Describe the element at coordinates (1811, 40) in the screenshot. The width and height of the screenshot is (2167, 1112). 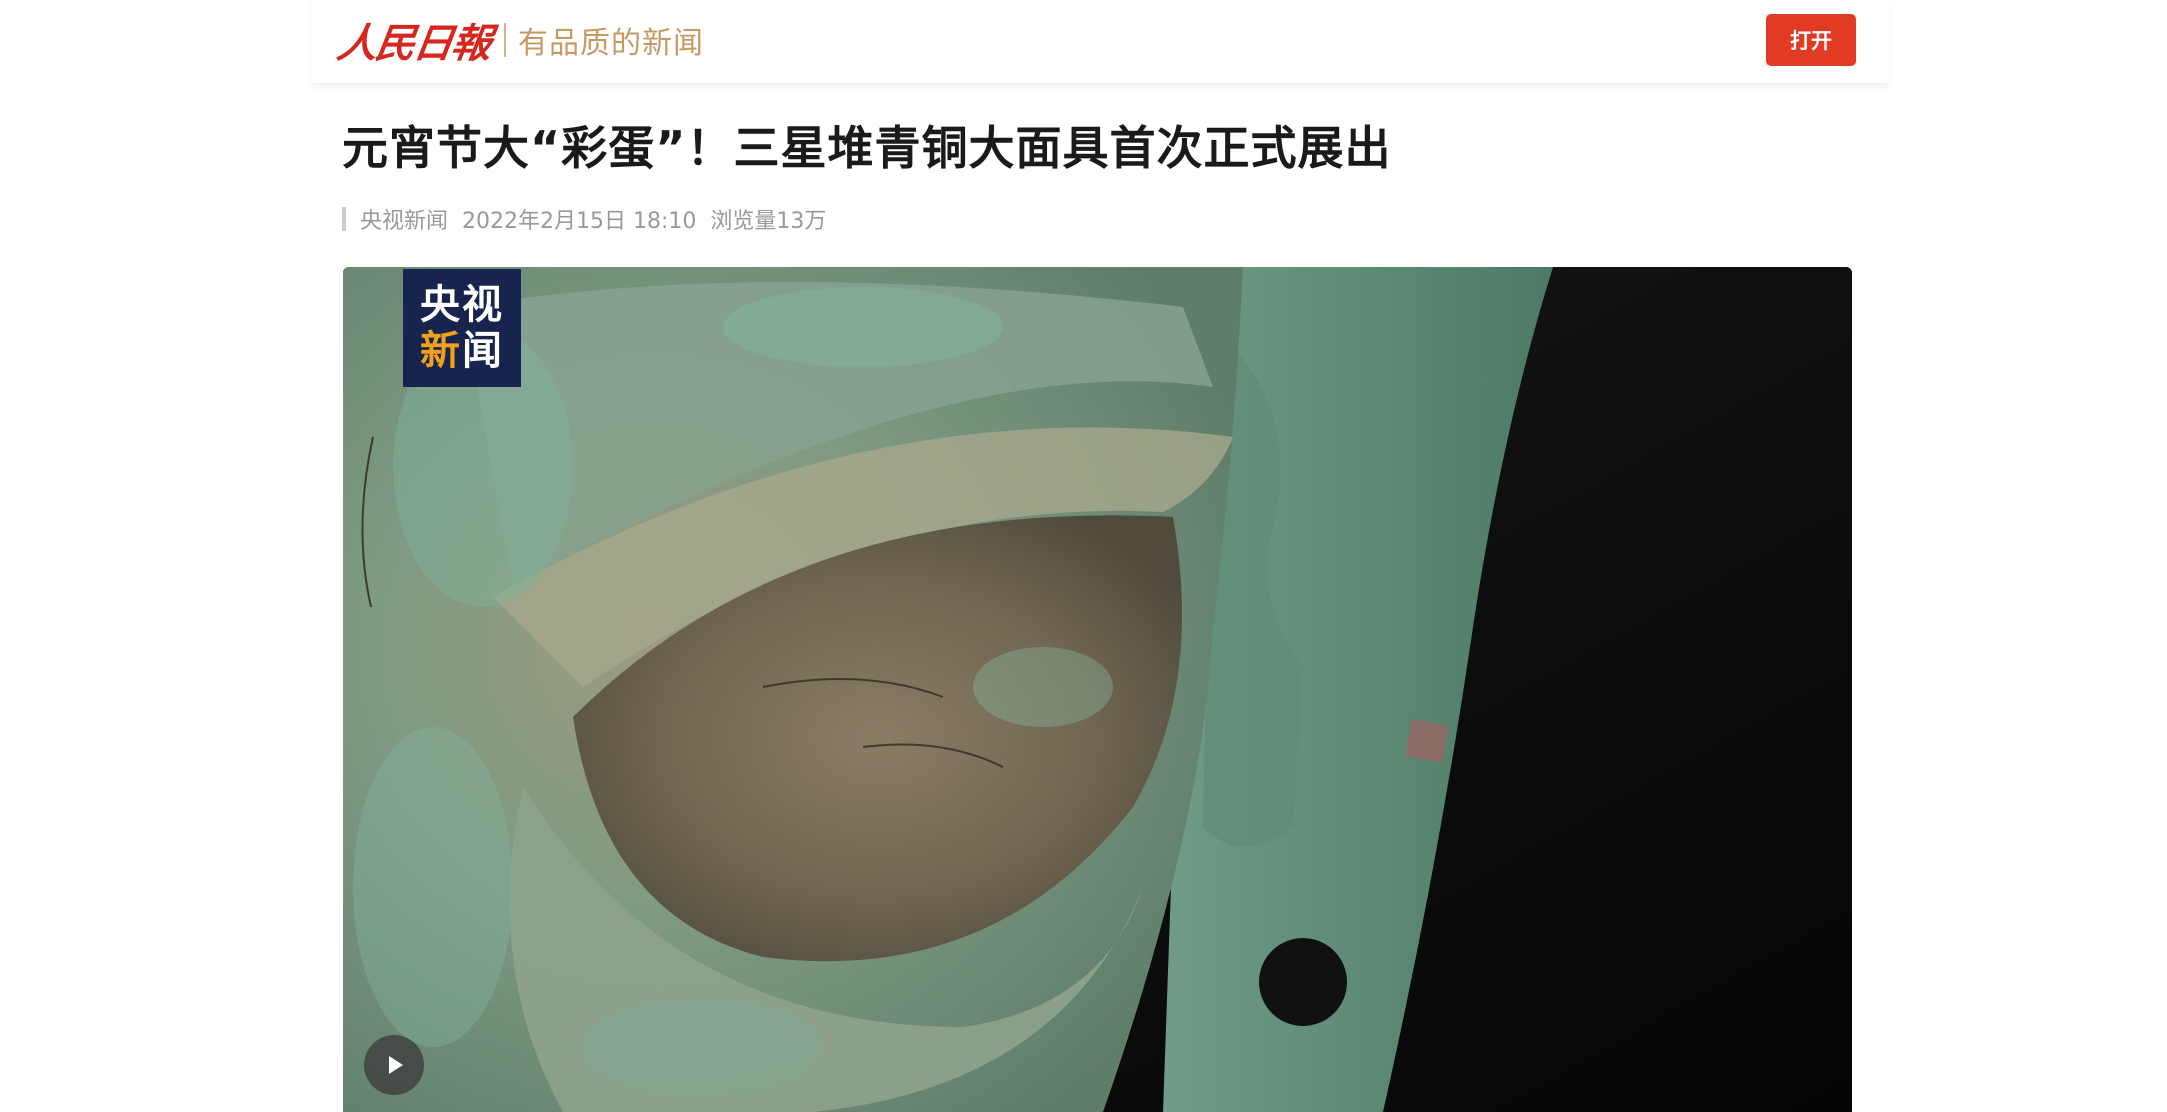
I see `open-app-button: 打开` at that location.